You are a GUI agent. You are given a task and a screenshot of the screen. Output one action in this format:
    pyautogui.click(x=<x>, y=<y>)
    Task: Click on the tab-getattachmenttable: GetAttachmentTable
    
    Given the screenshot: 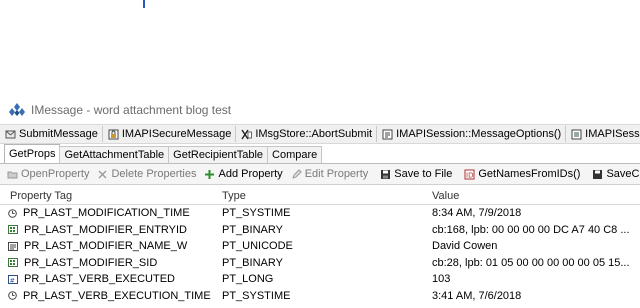 What is the action you would take?
    pyautogui.click(x=114, y=154)
    